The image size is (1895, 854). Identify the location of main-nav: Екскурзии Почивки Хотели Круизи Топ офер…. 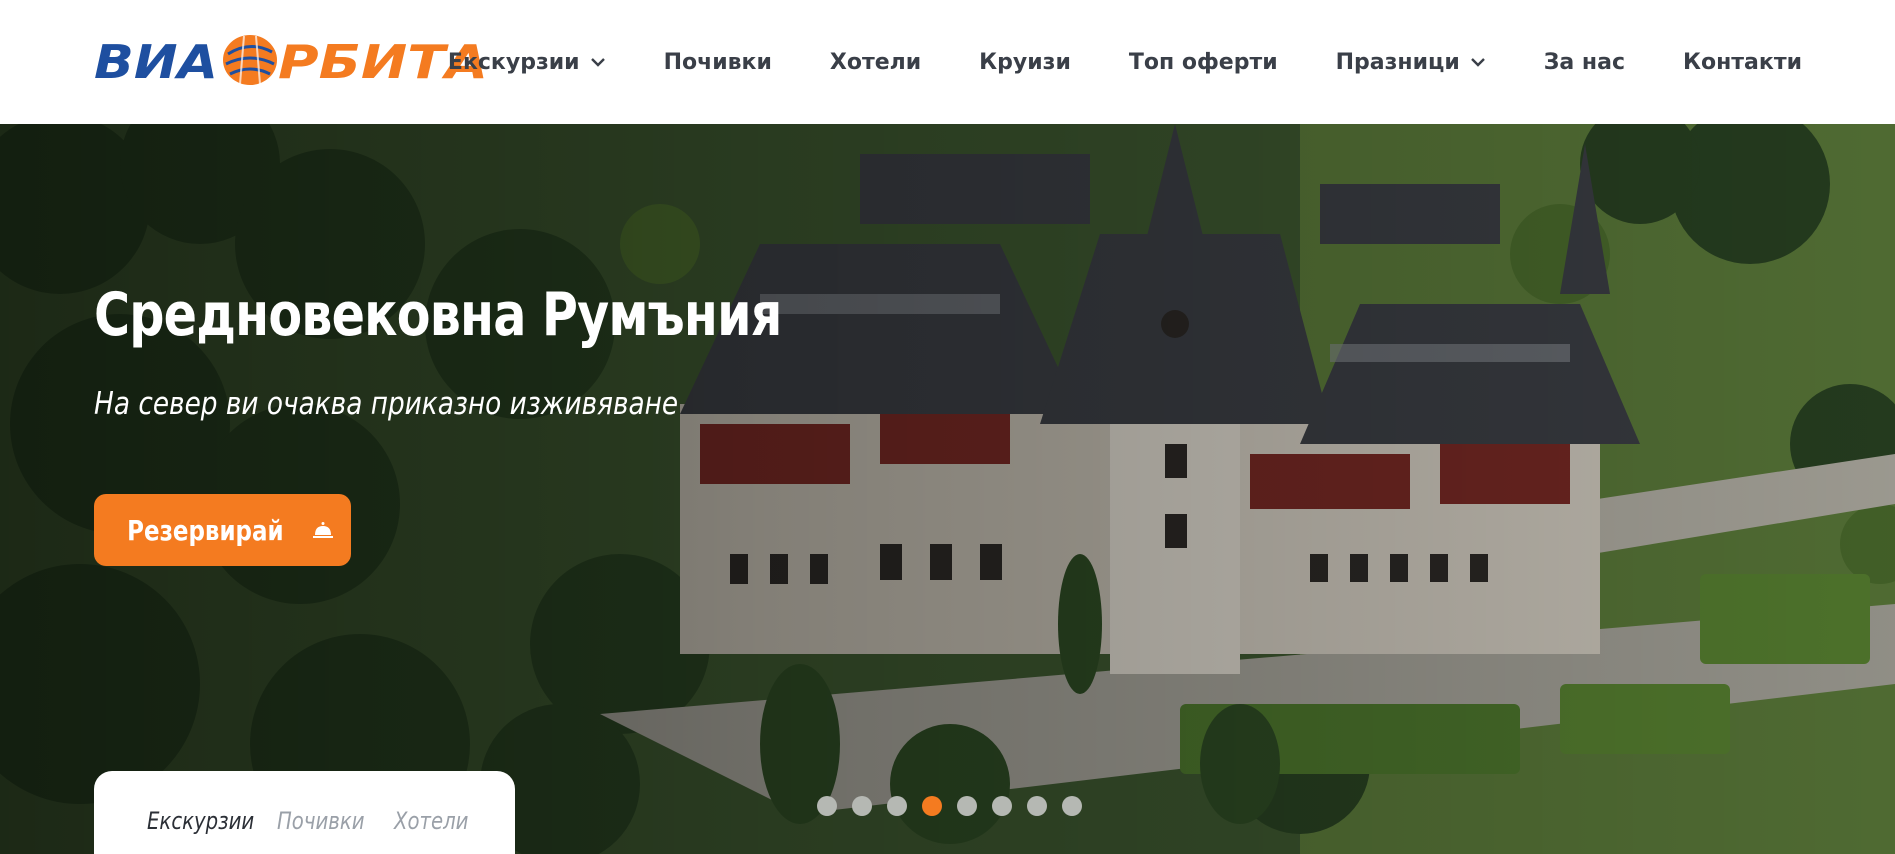
(1125, 62).